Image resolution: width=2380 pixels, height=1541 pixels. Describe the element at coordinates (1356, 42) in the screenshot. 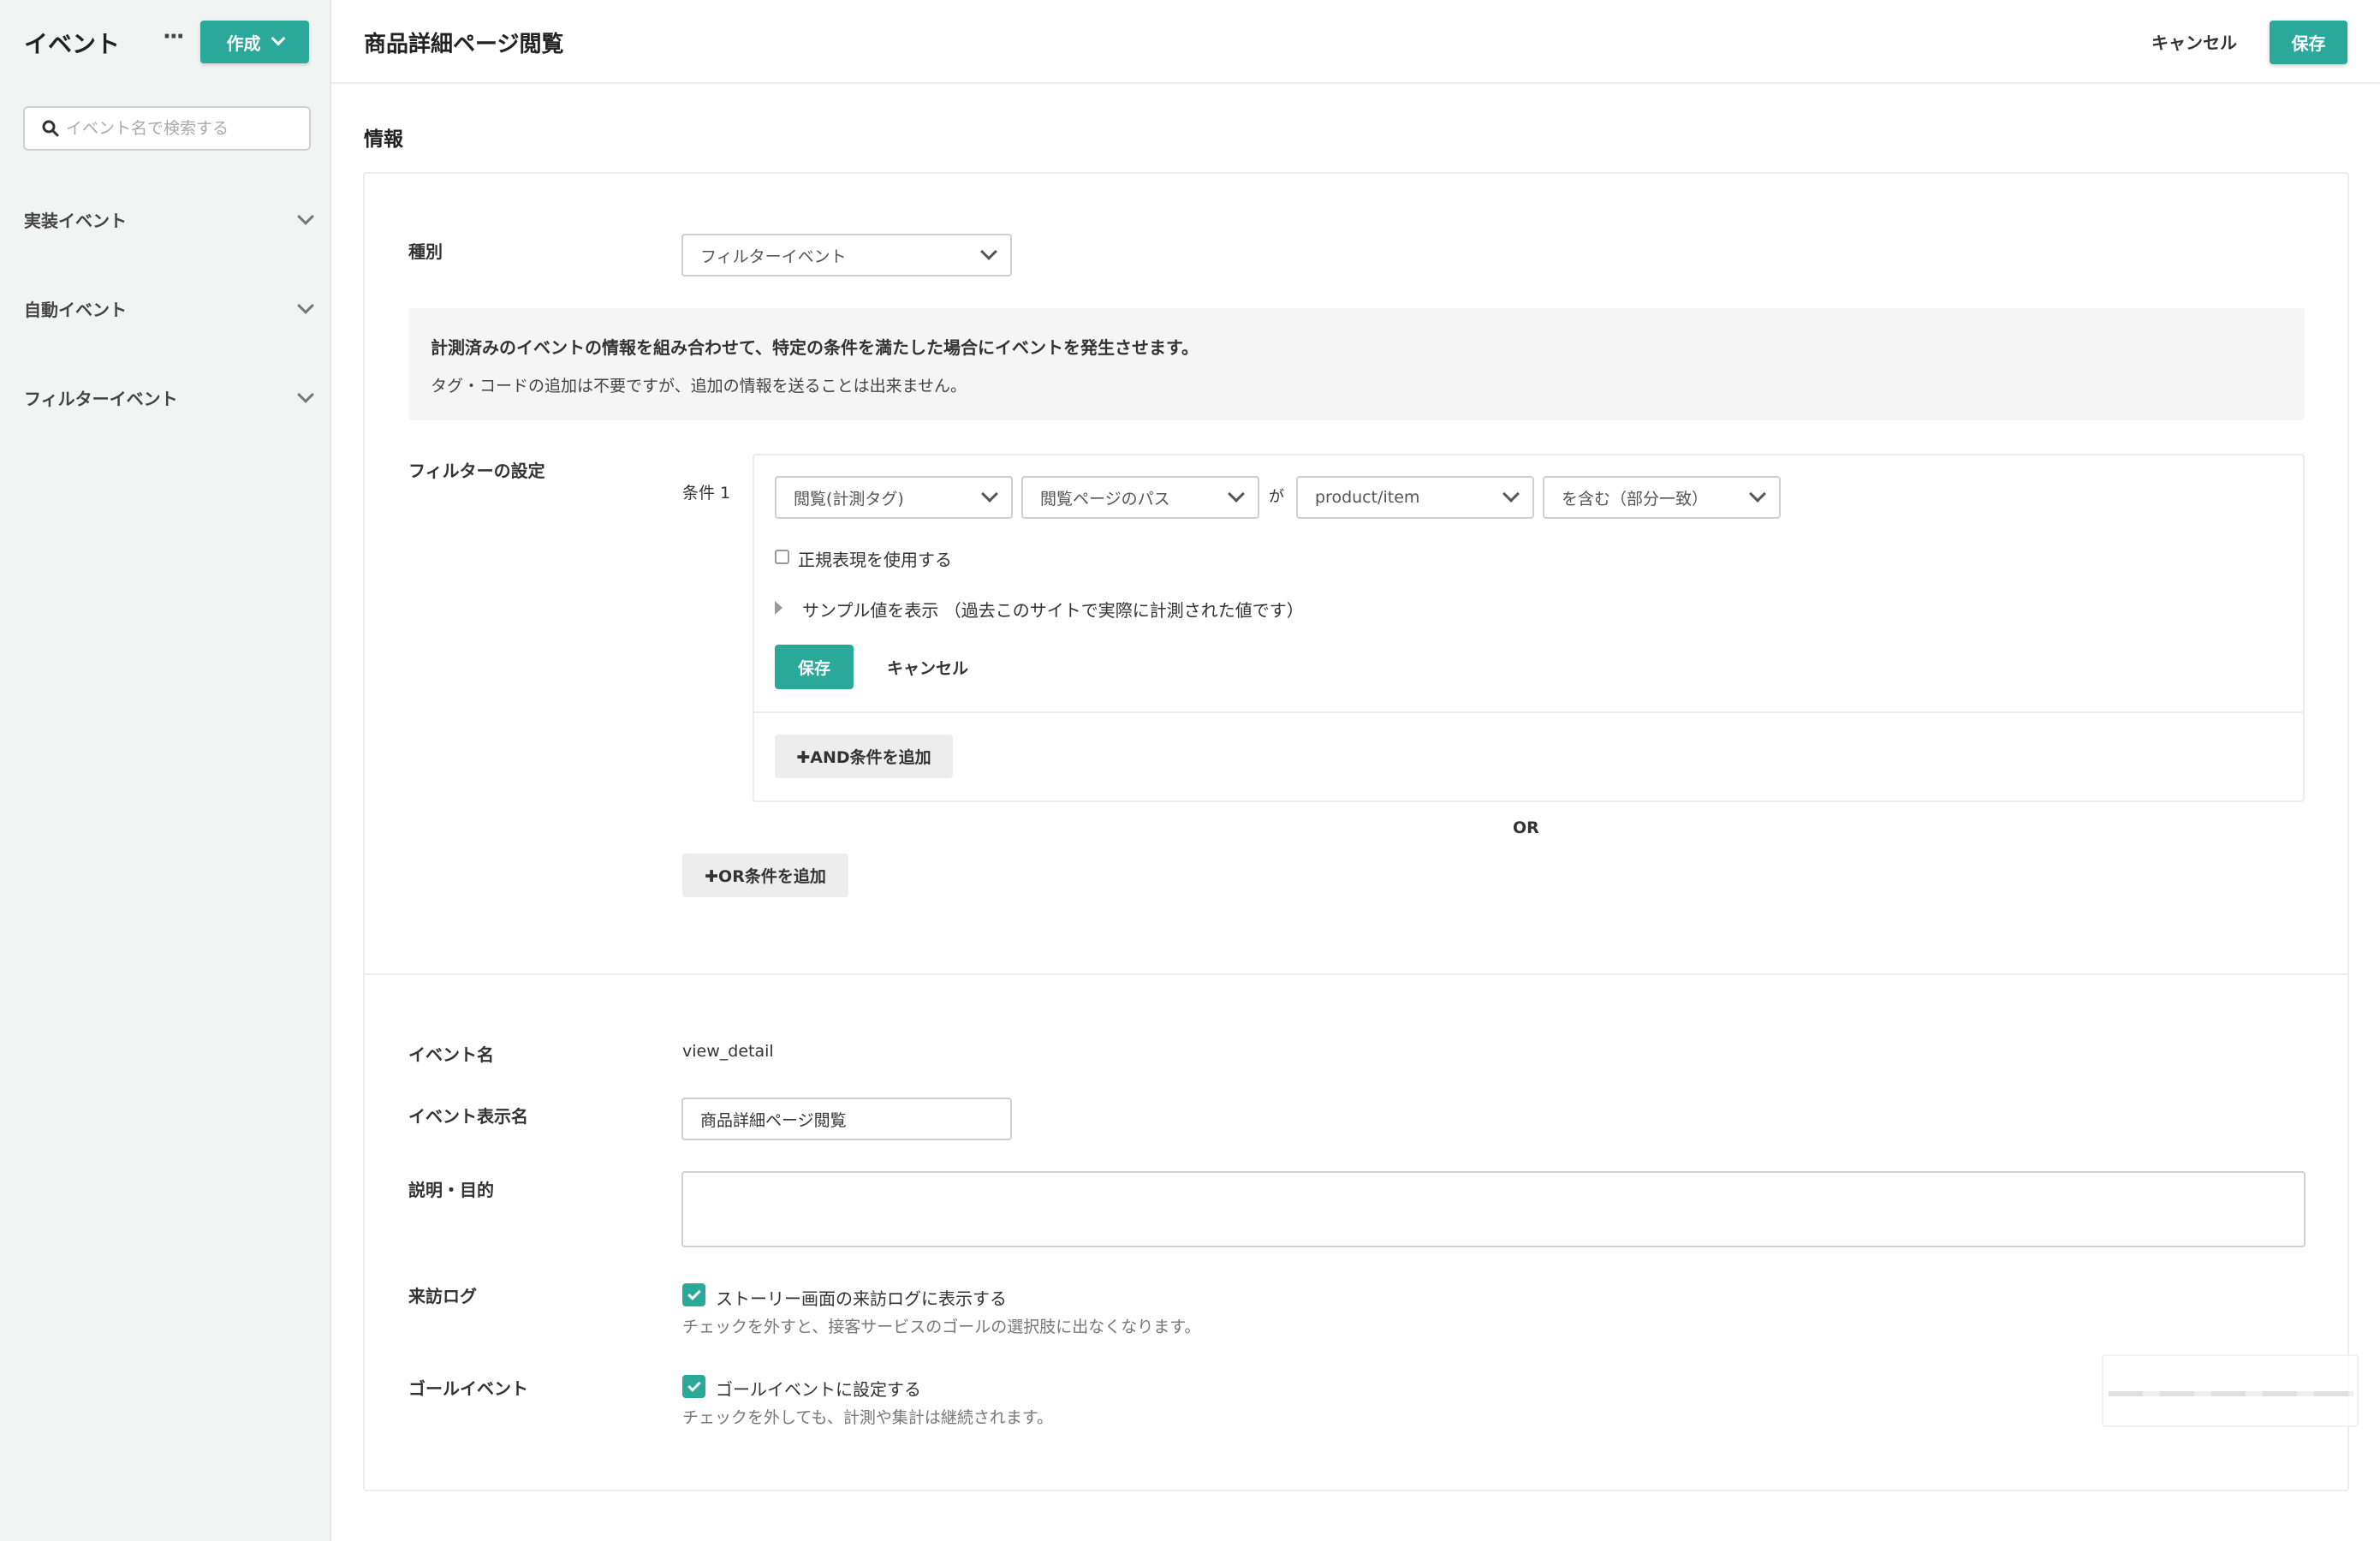

I see `top-bar: 商品詳細ページ閲覧 キャンセル 保存` at that location.